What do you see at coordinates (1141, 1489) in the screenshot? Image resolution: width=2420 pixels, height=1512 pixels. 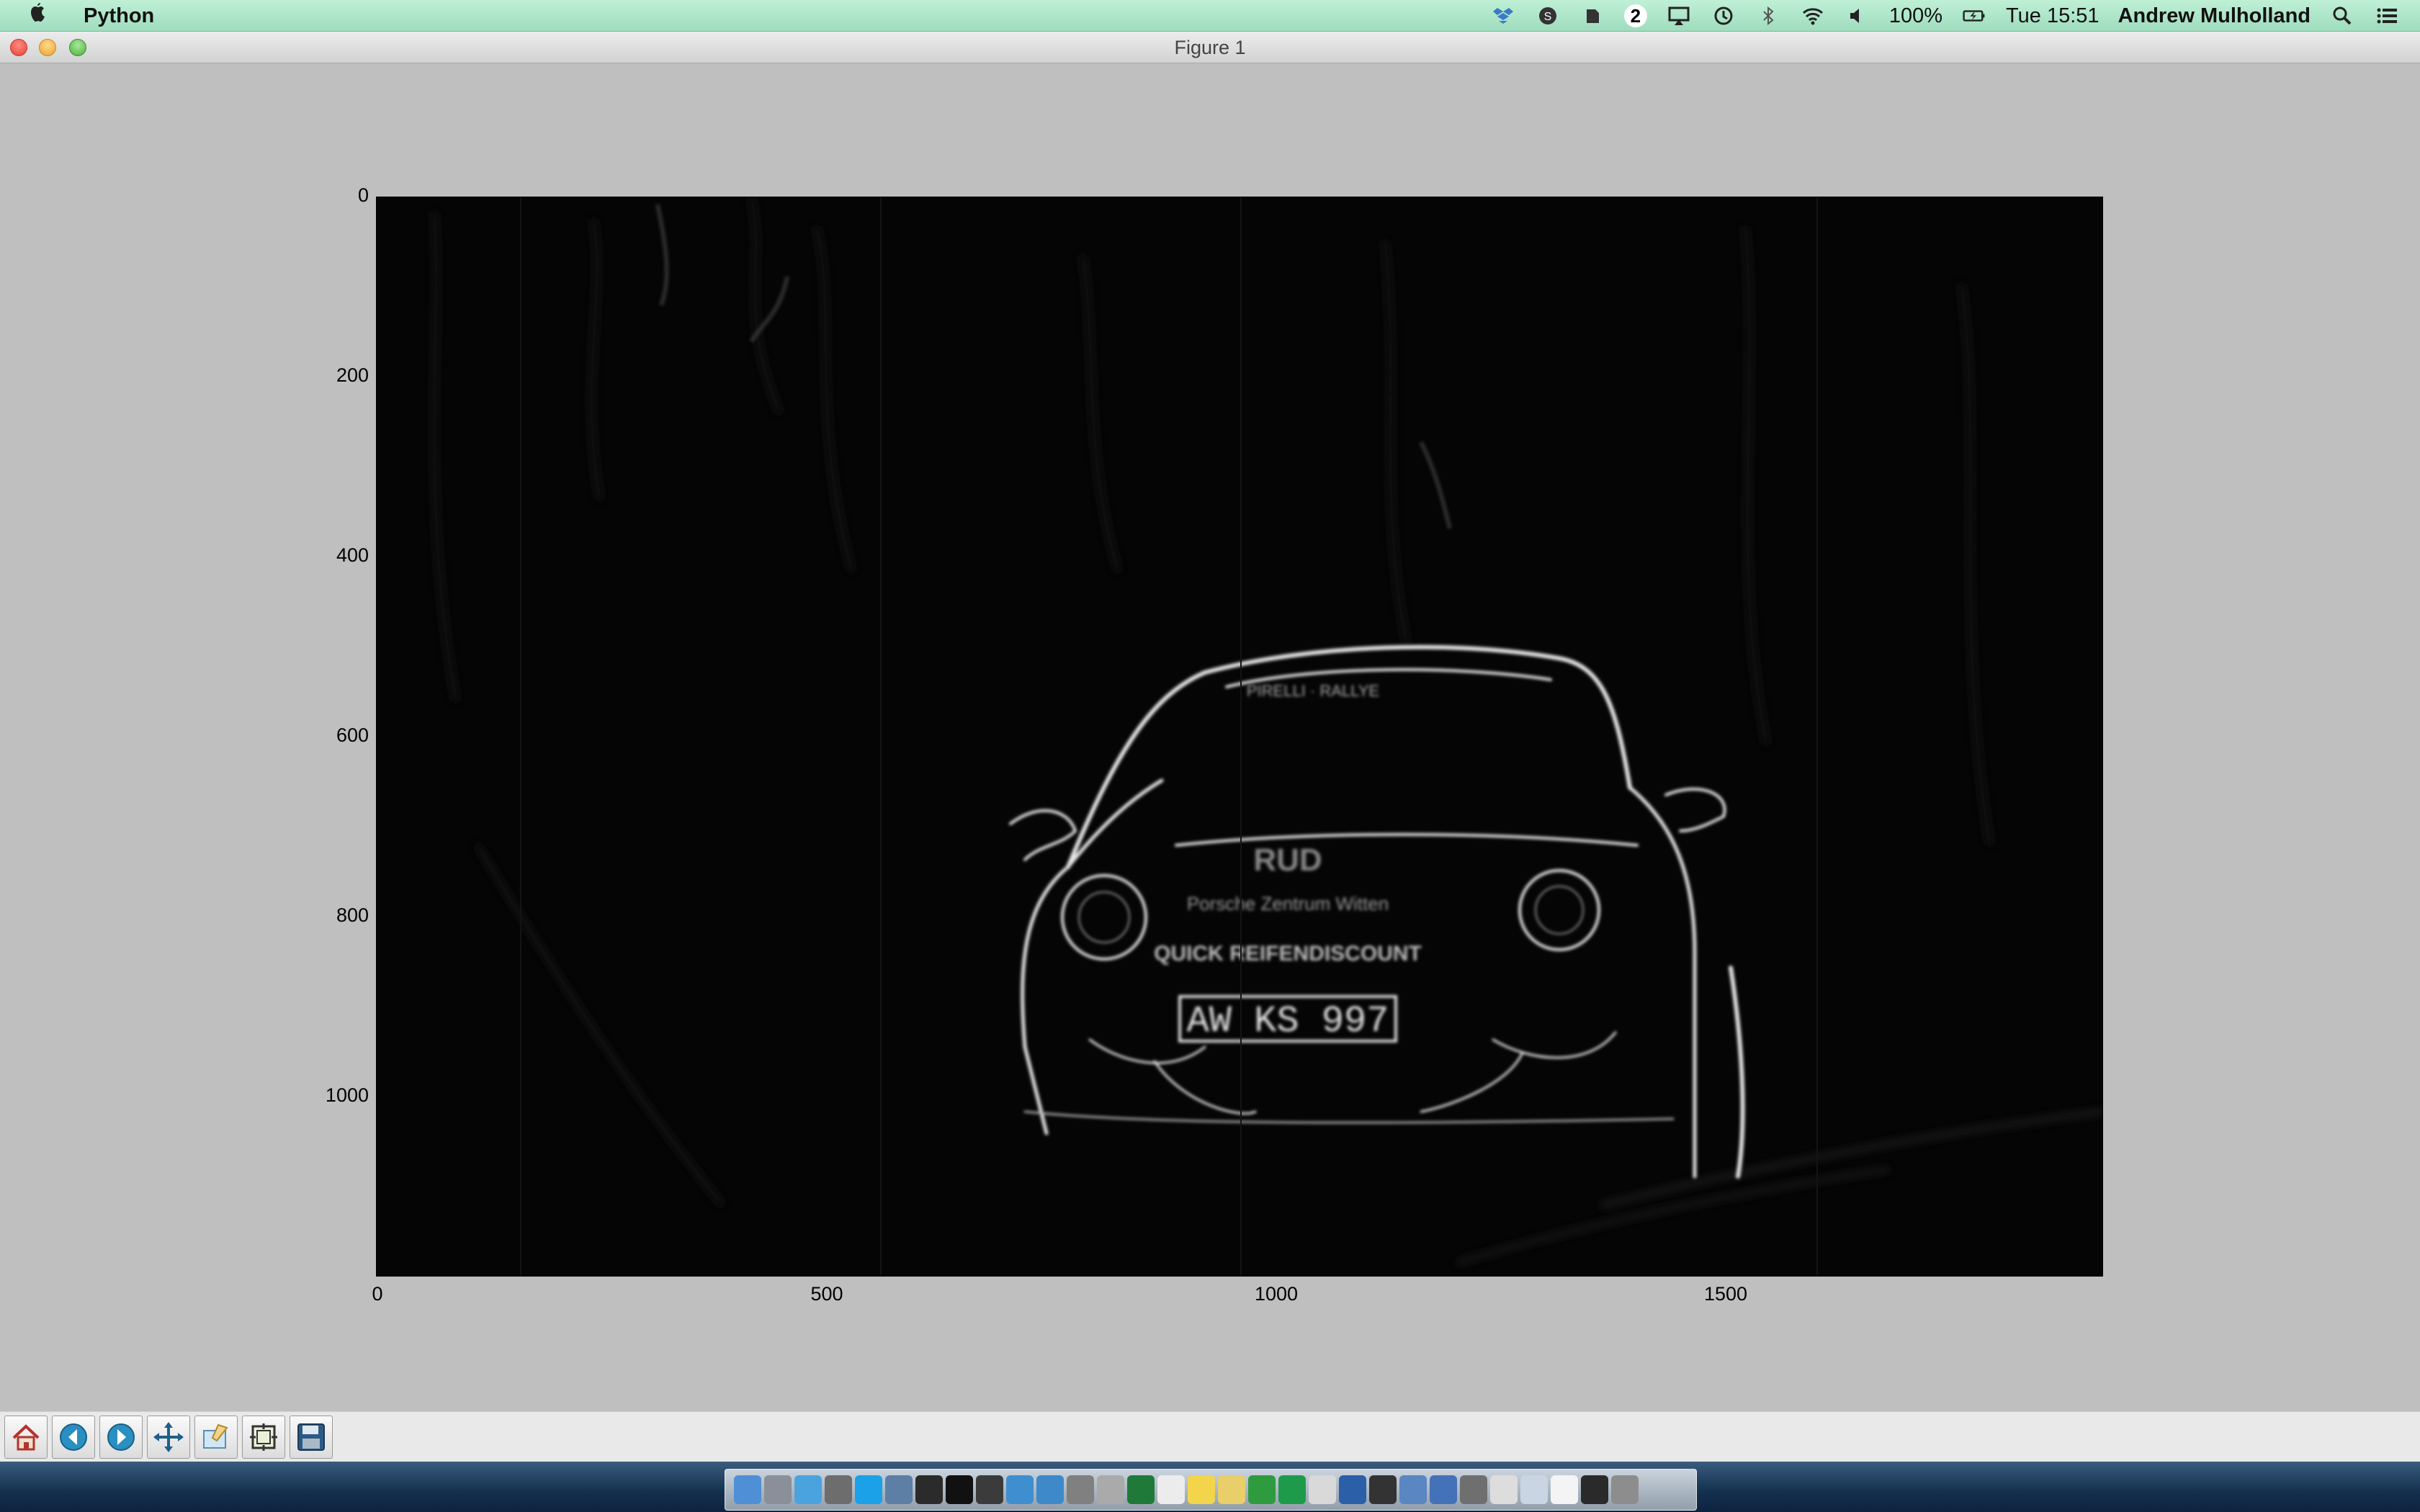 I see `excel-icon` at bounding box center [1141, 1489].